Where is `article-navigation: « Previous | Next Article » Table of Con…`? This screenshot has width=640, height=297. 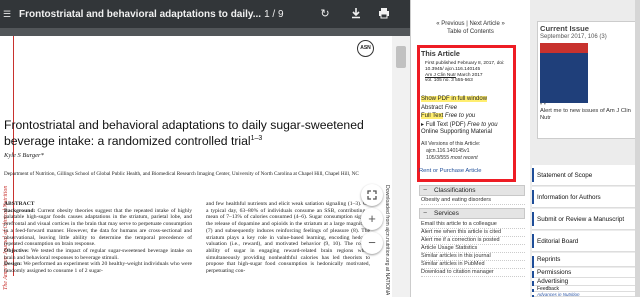 article-navigation: « Previous | Next Article » Table of Con… is located at coordinates (470, 28).